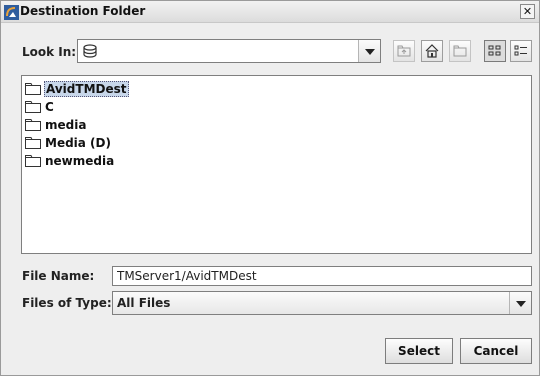  I want to click on home-button, so click(432, 51).